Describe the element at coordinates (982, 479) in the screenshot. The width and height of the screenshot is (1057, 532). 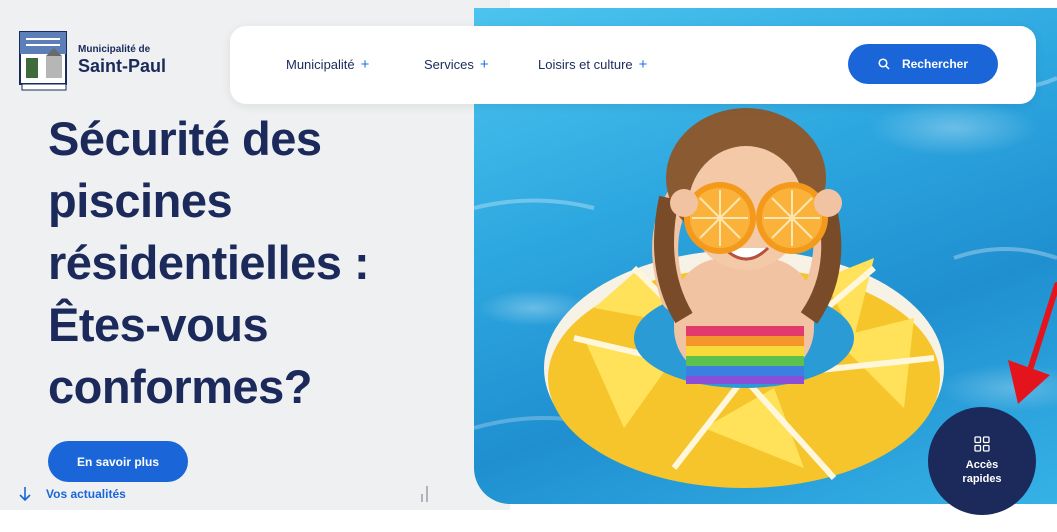
I see `quick-access-label-2: rapides` at that location.